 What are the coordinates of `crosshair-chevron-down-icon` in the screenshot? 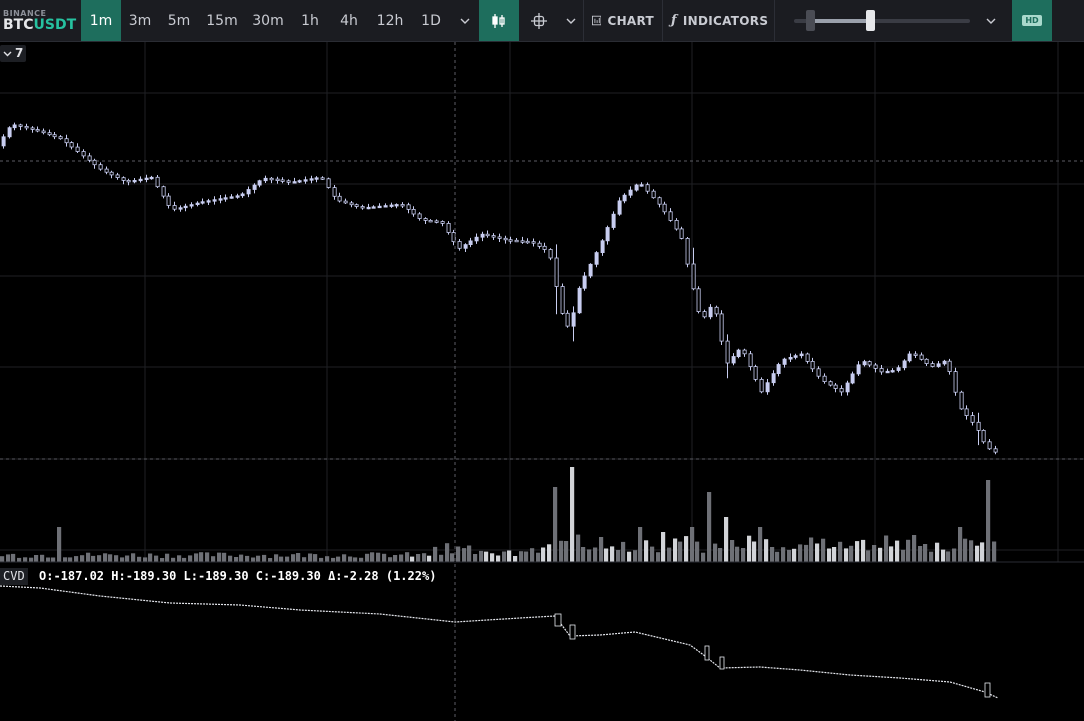 It's located at (571, 20).